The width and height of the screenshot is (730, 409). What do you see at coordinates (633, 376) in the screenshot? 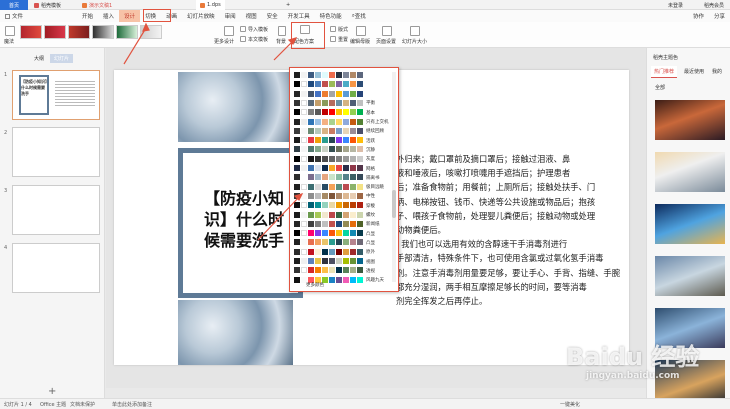
I see `watermark-url: jingyan.baidu.com` at bounding box center [633, 376].